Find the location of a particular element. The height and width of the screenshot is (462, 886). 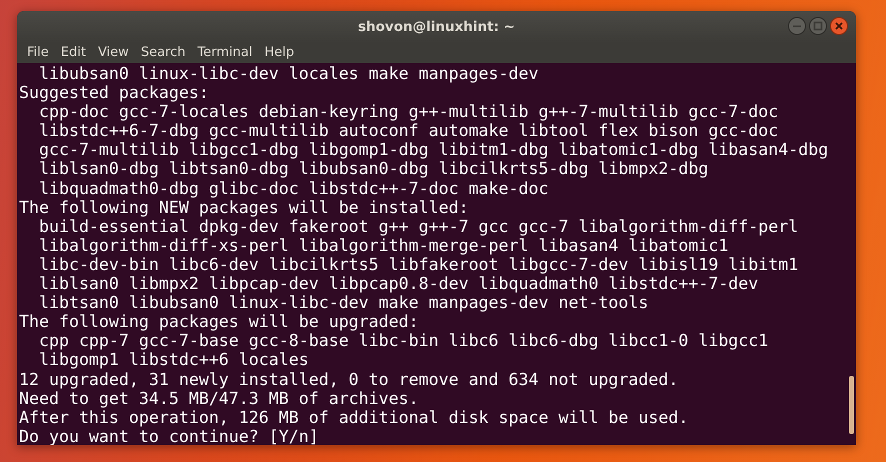

terminal-line: 12 upgraded, 31 newly installed, 0 to remove and 634 not upgraded. is located at coordinates (349, 379).